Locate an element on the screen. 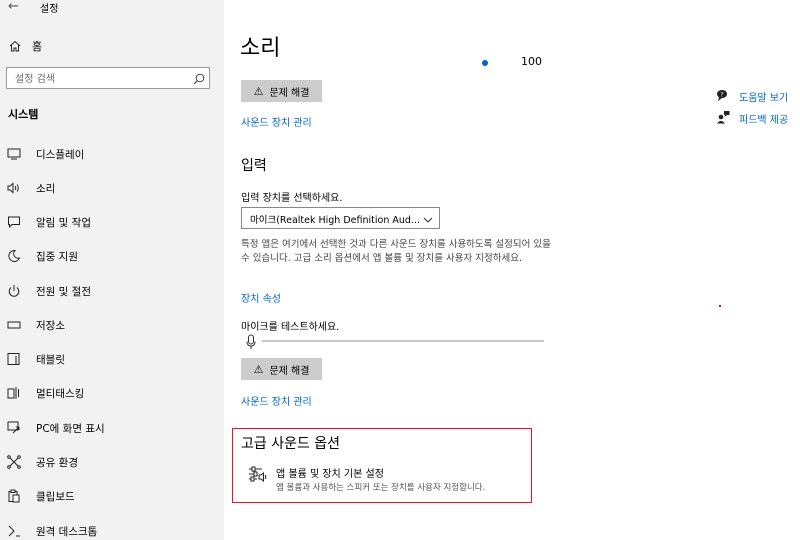  sidebar-item-remote-desktop: 원격 데스크톱 is located at coordinates (111, 531).